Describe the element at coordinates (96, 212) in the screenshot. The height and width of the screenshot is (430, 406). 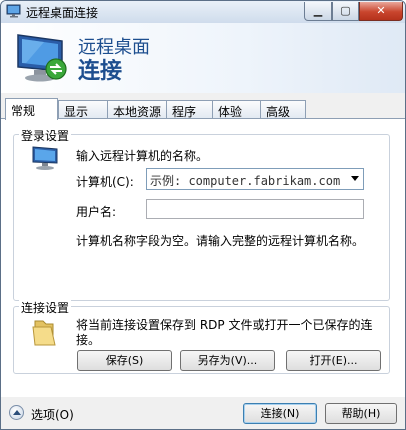
I see `username-label: 用户名:` at that location.